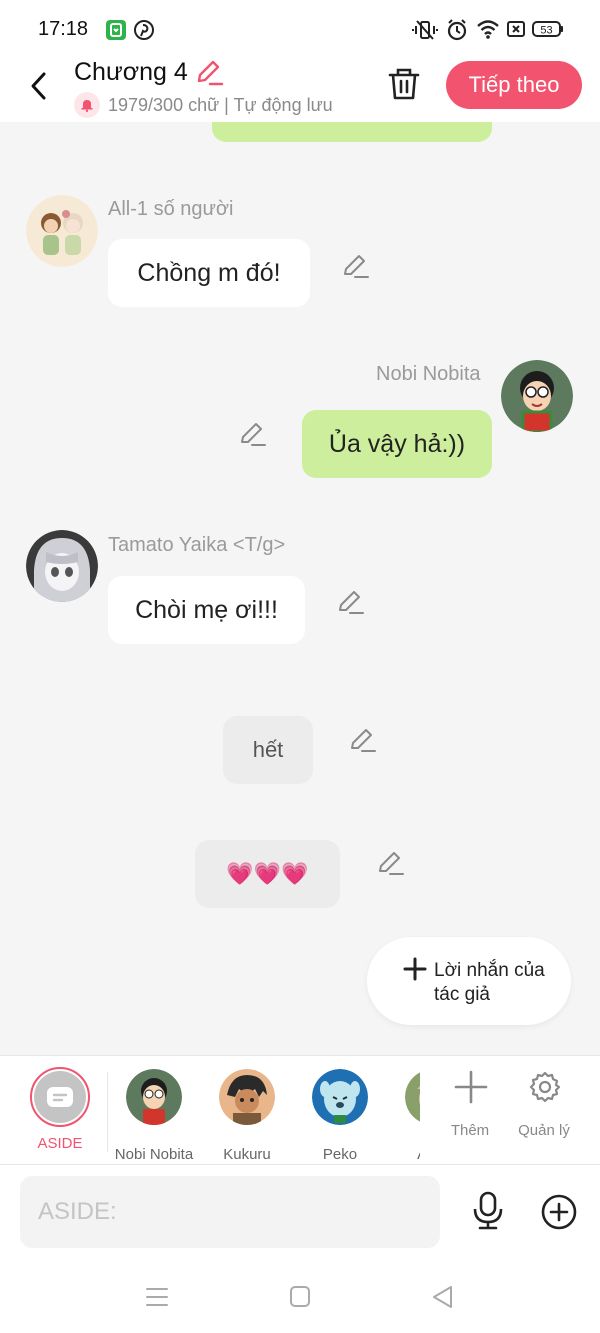  What do you see at coordinates (87, 105) in the screenshot?
I see `bell-icon` at bounding box center [87, 105].